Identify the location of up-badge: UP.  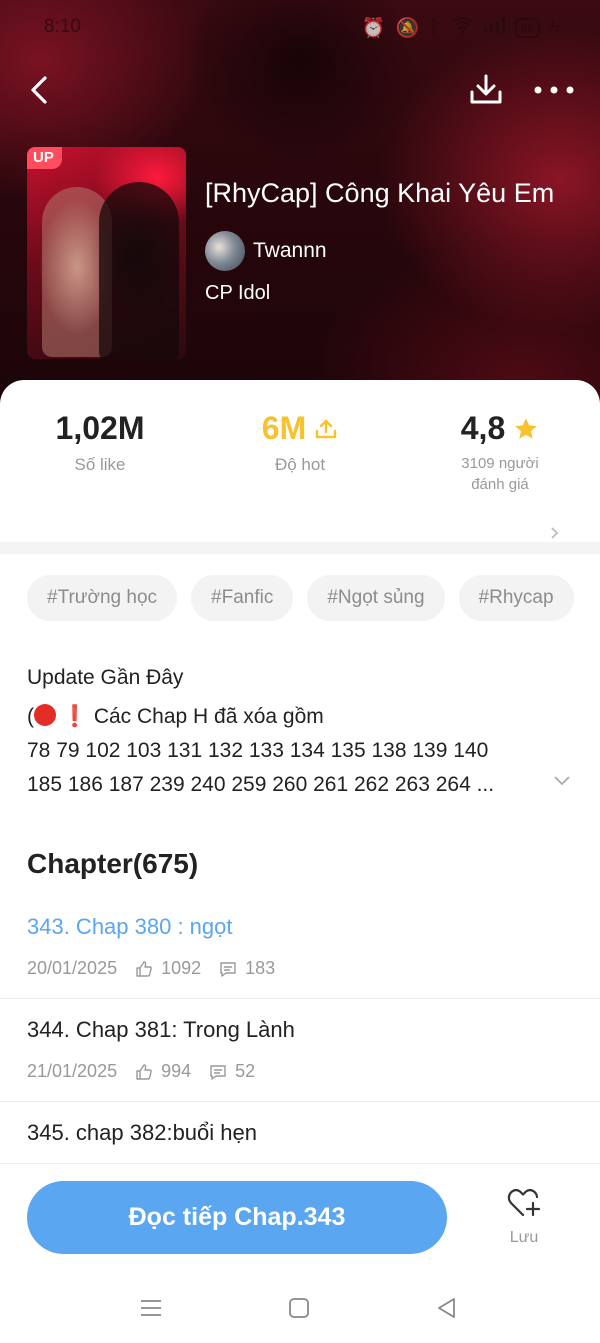
(44, 158).